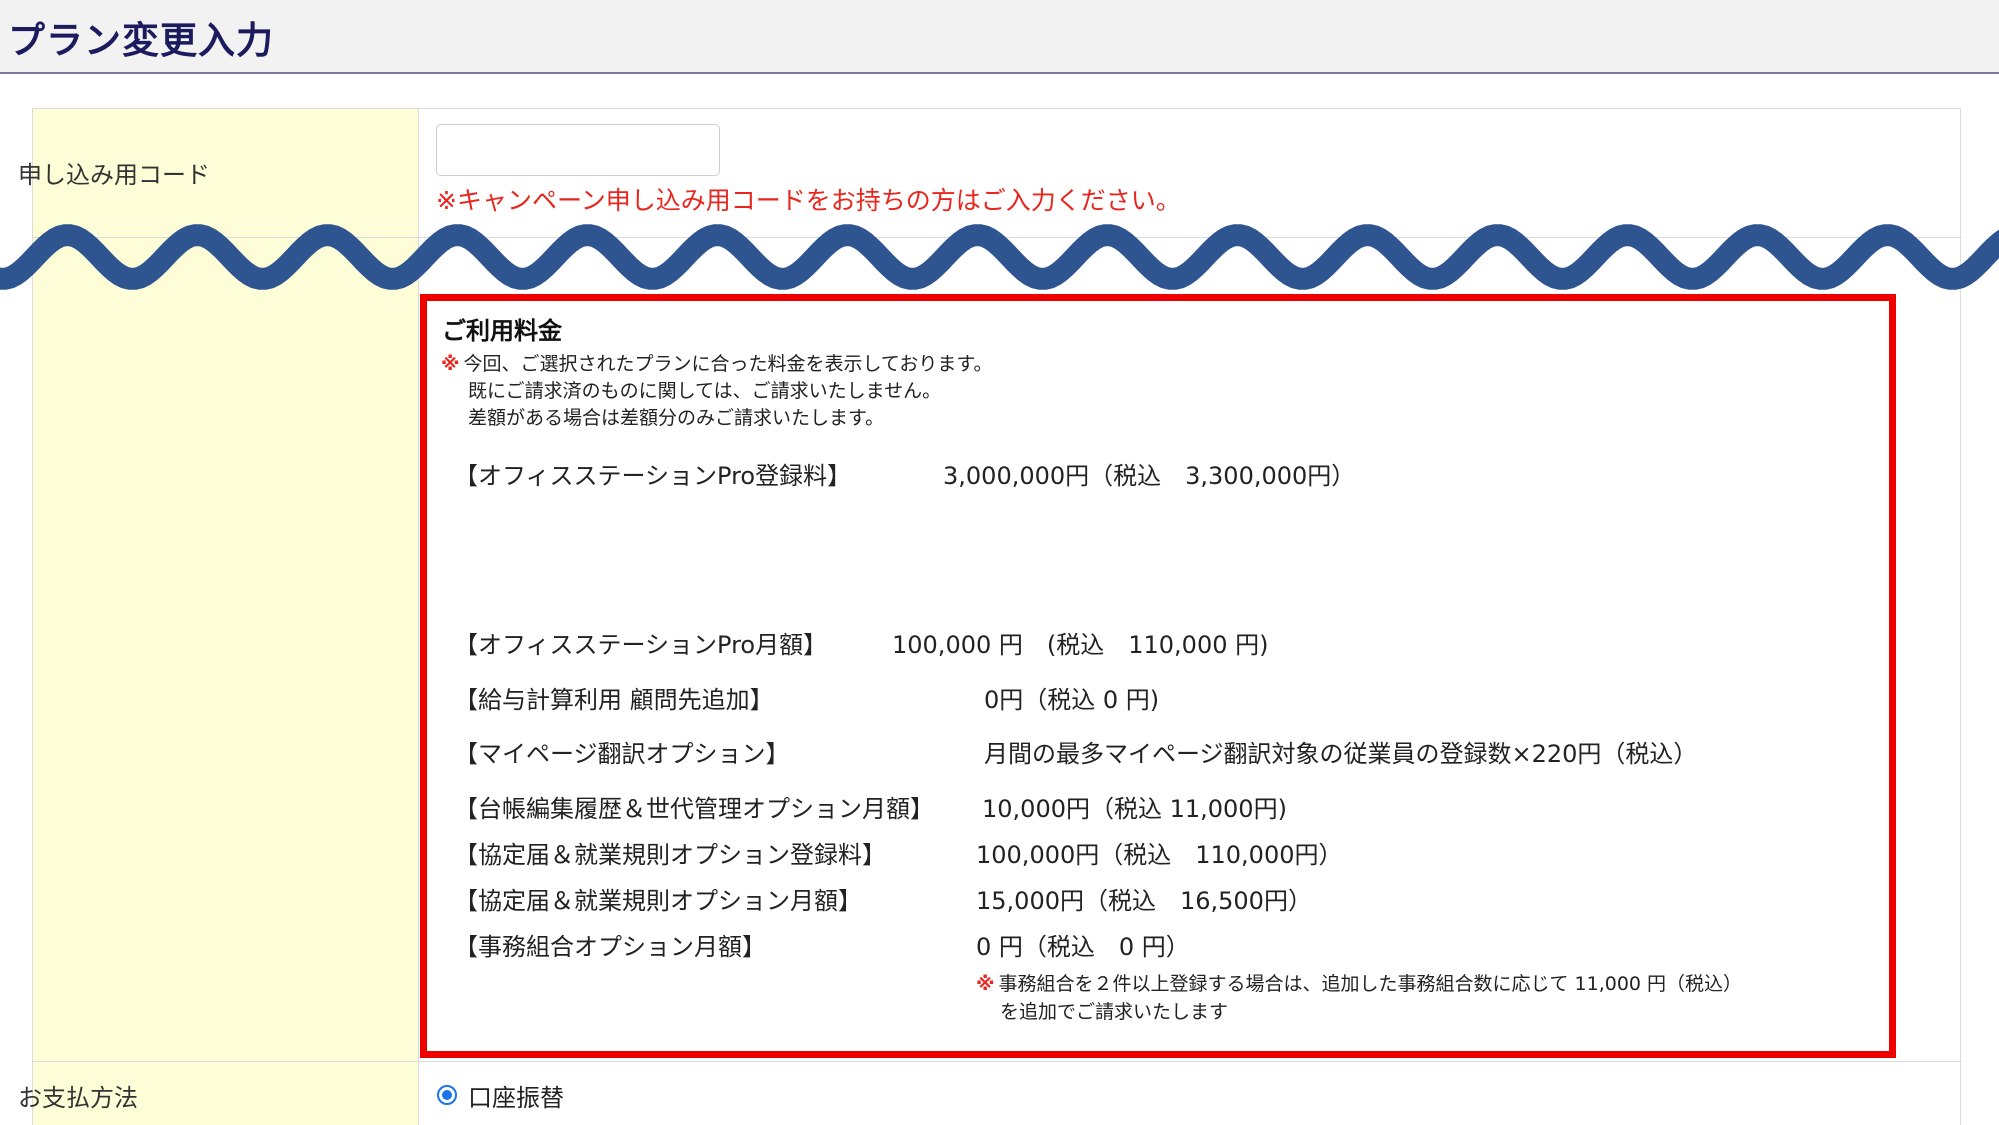  I want to click on fee-item-name: 【マイページ翻訳オプション】, so click(622, 754).